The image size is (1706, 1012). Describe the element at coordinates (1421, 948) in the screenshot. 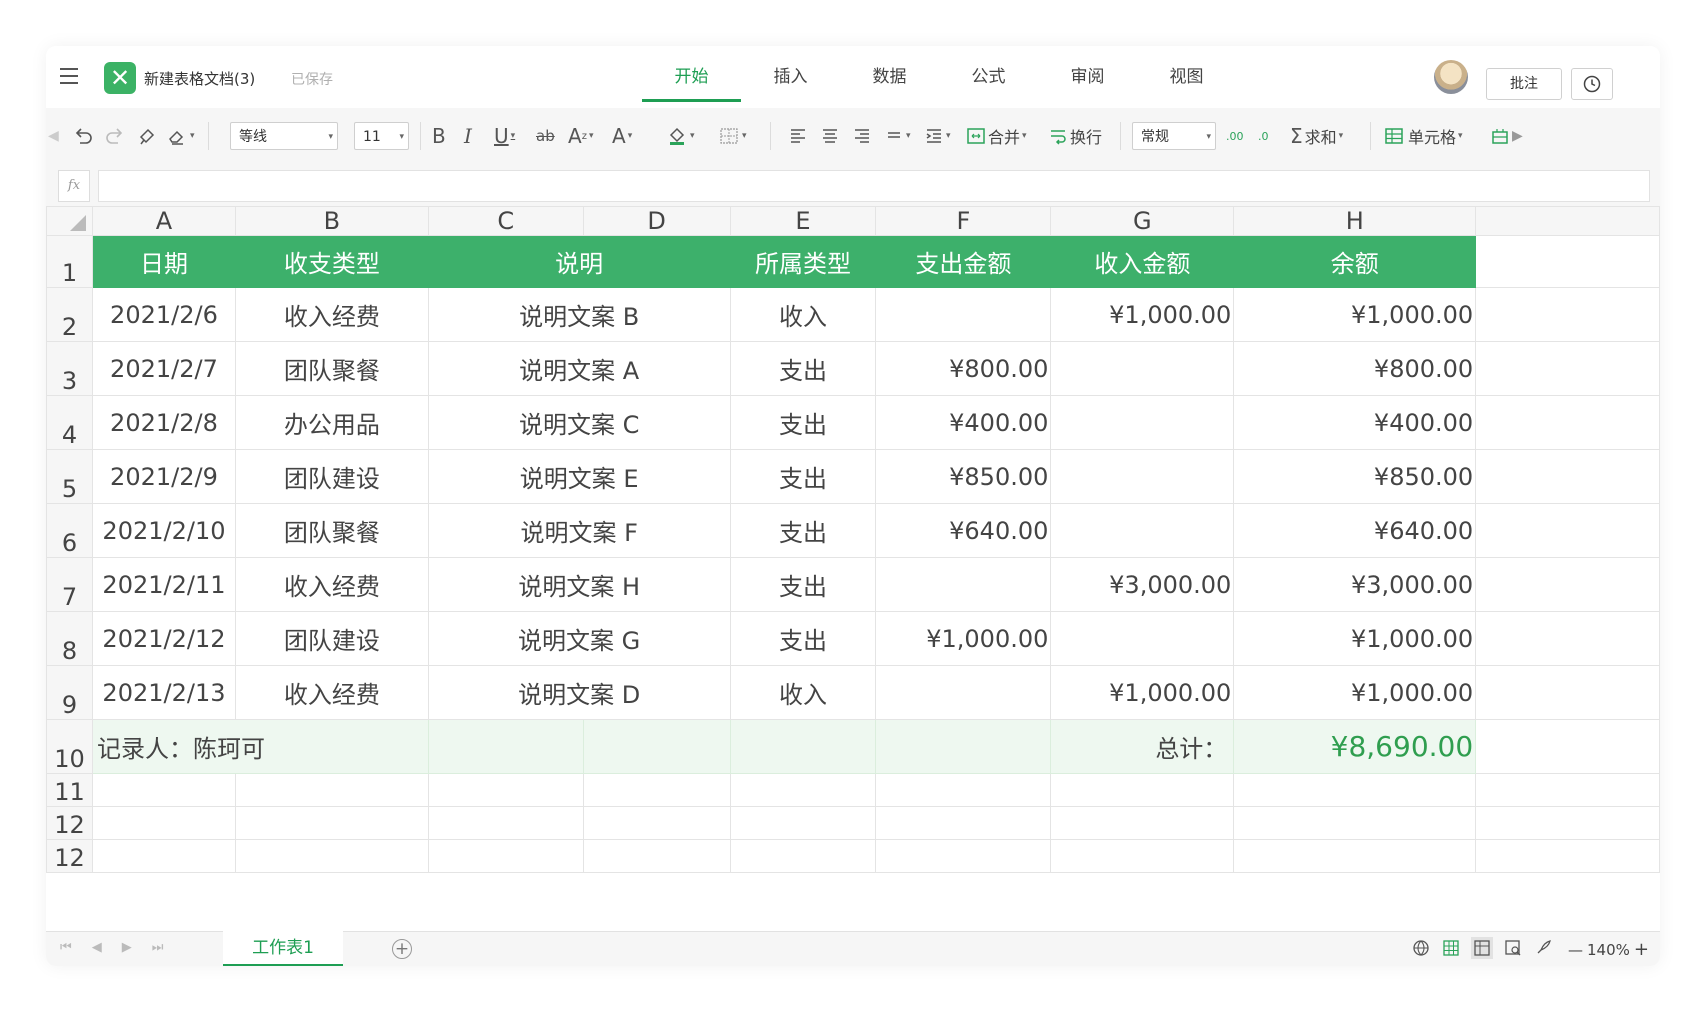

I see `globe-icon` at that location.